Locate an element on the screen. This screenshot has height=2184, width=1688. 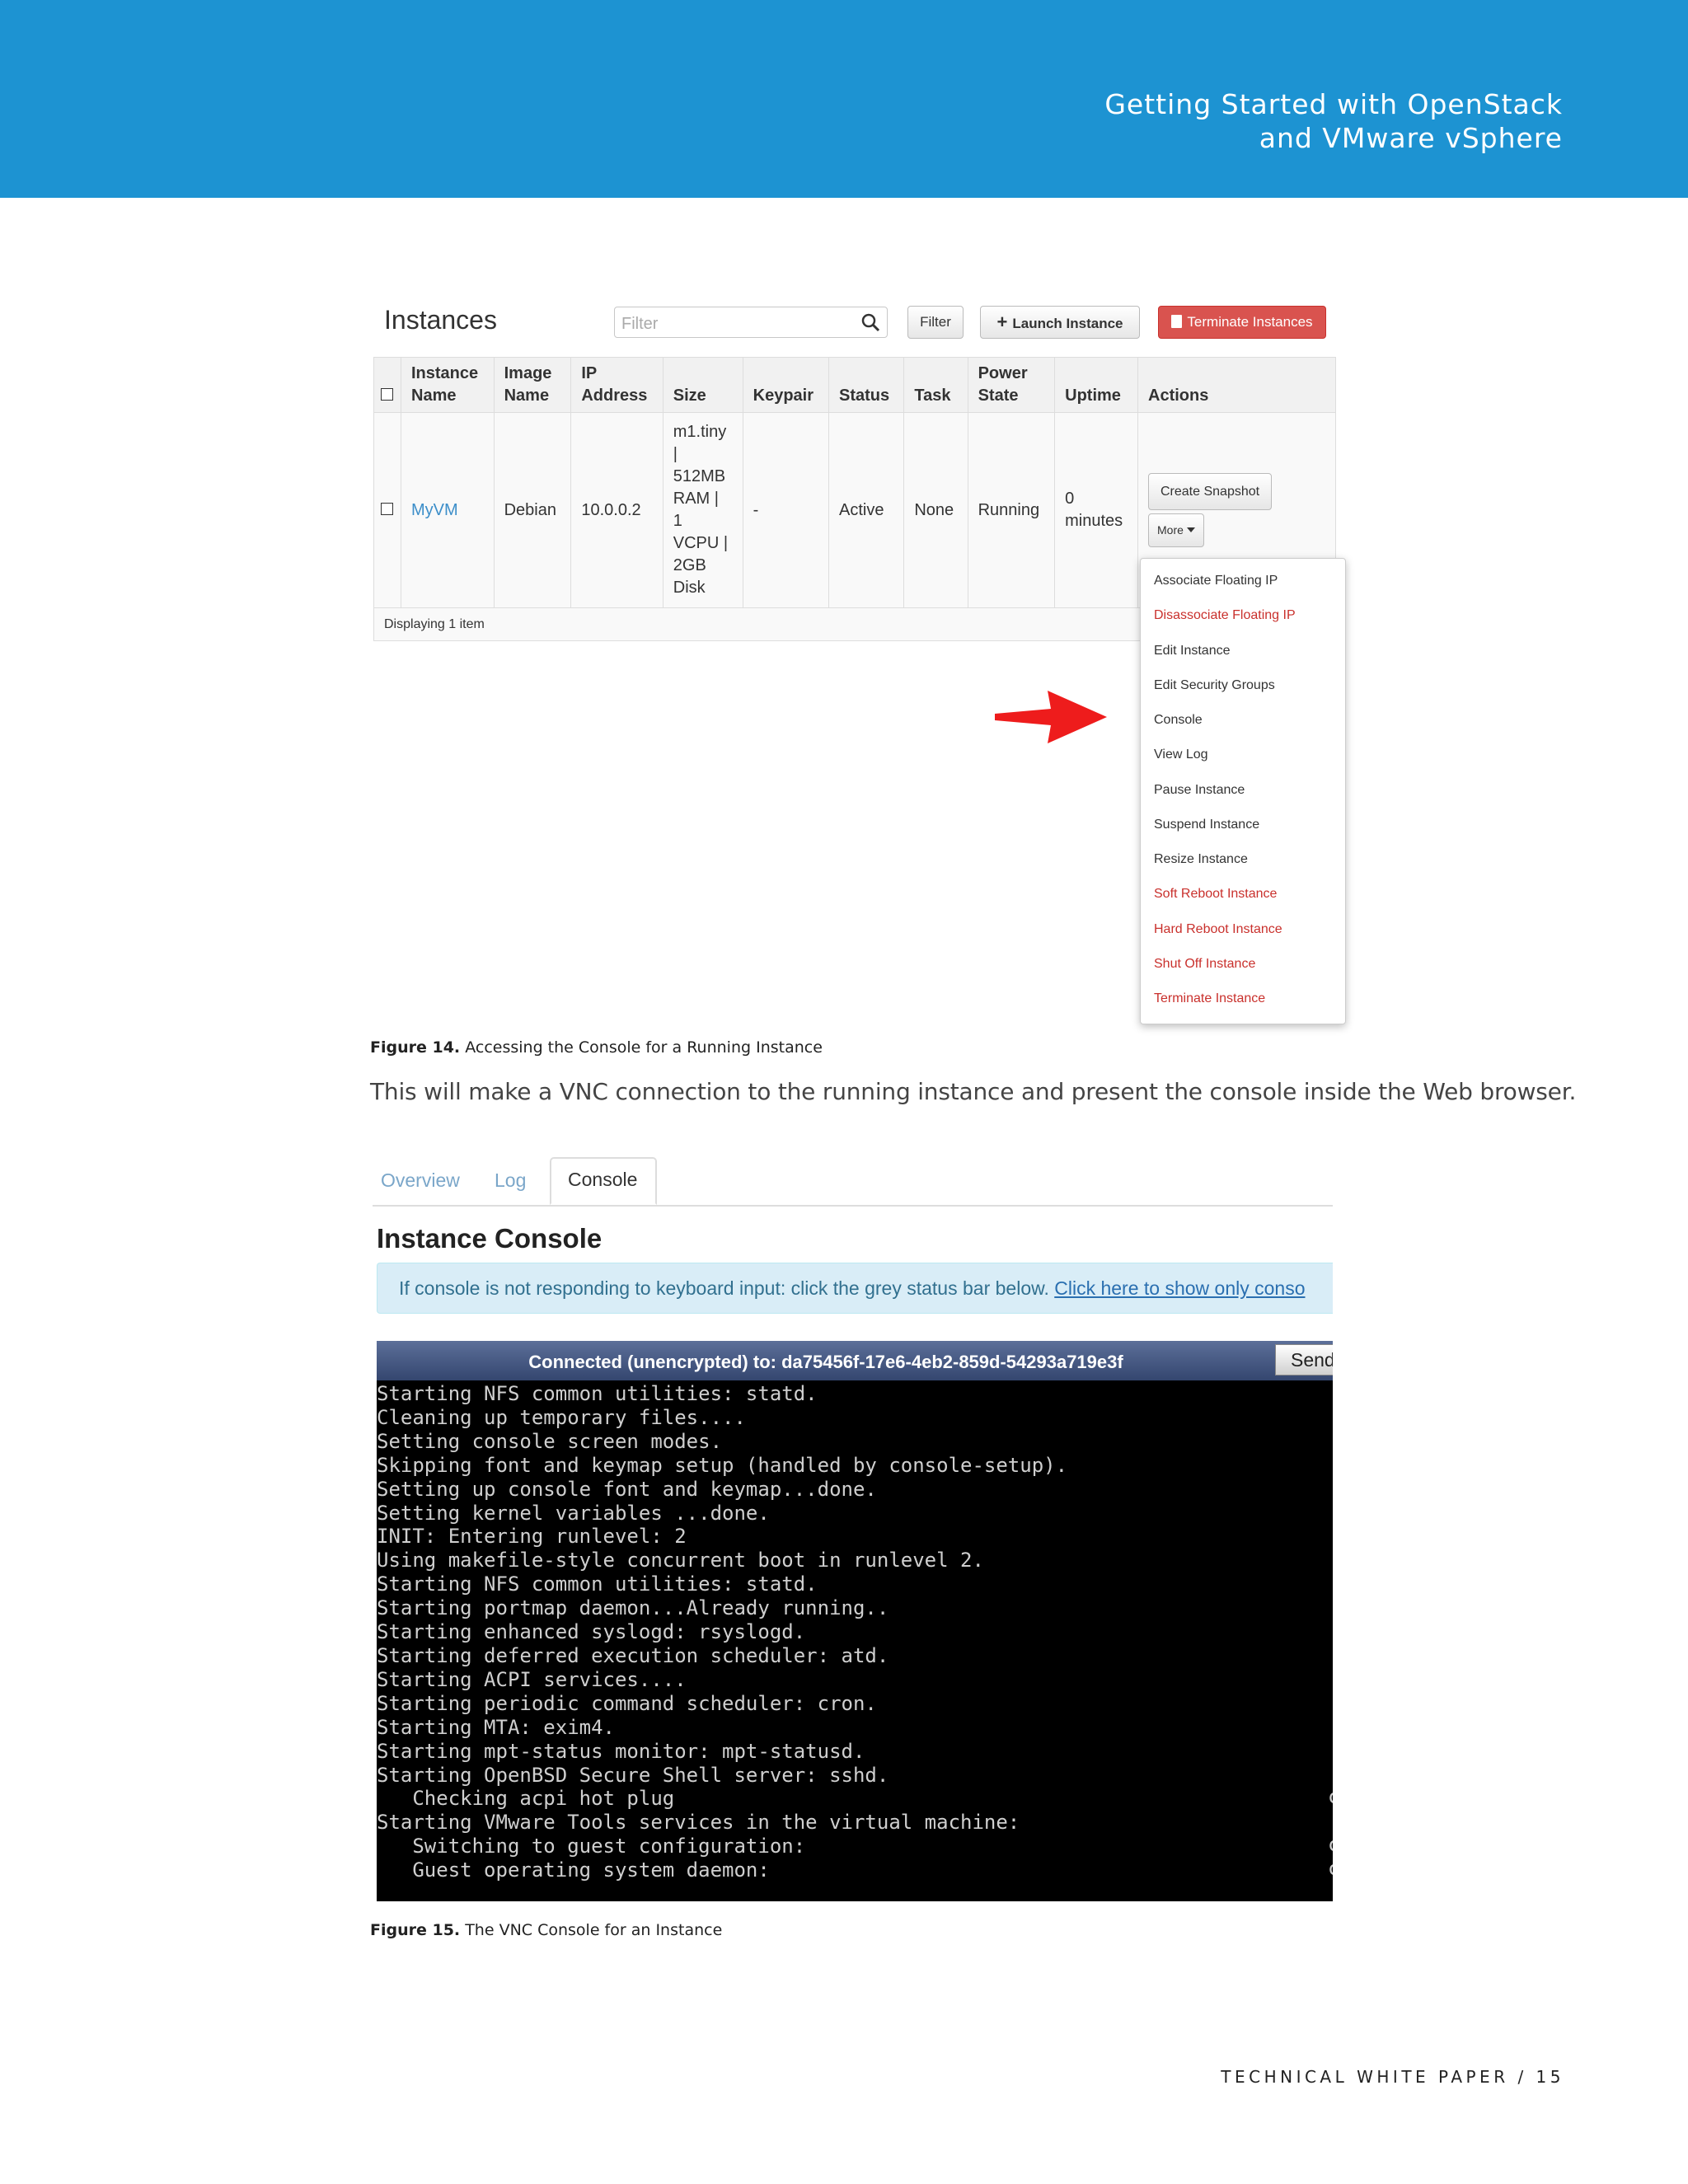
instance-console-title: Instance Console is located at coordinates (490, 1238).